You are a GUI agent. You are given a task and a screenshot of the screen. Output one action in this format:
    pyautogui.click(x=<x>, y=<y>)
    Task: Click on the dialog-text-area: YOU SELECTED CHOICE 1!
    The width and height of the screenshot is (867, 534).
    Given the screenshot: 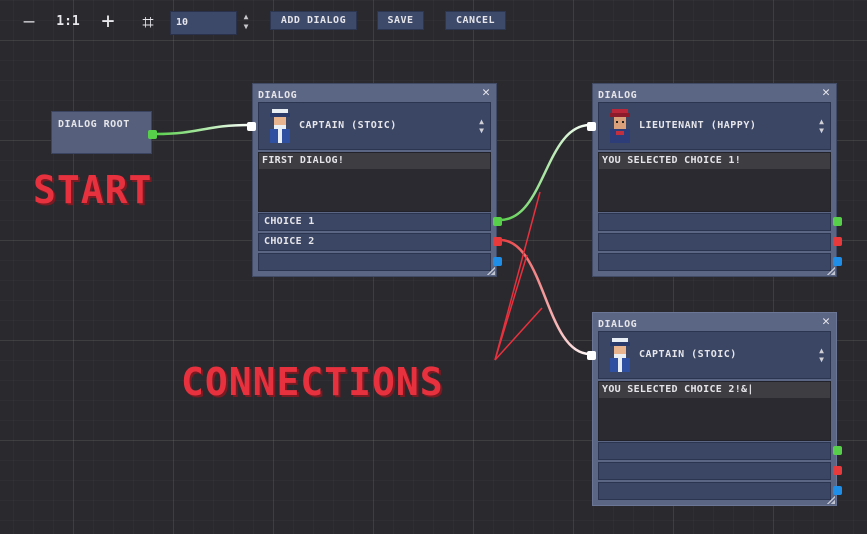 What is the action you would take?
    pyautogui.click(x=714, y=182)
    